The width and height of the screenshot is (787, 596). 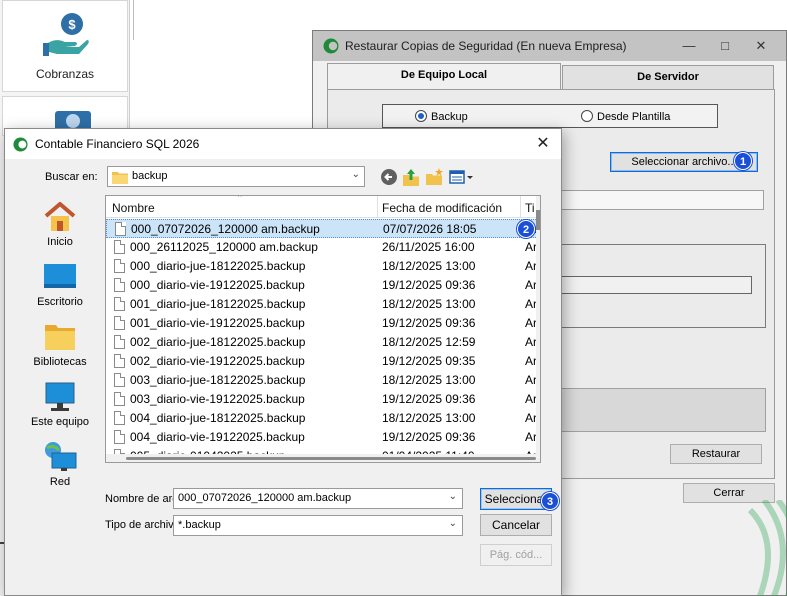 What do you see at coordinates (61, 456) in the screenshot?
I see `network-icon` at bounding box center [61, 456].